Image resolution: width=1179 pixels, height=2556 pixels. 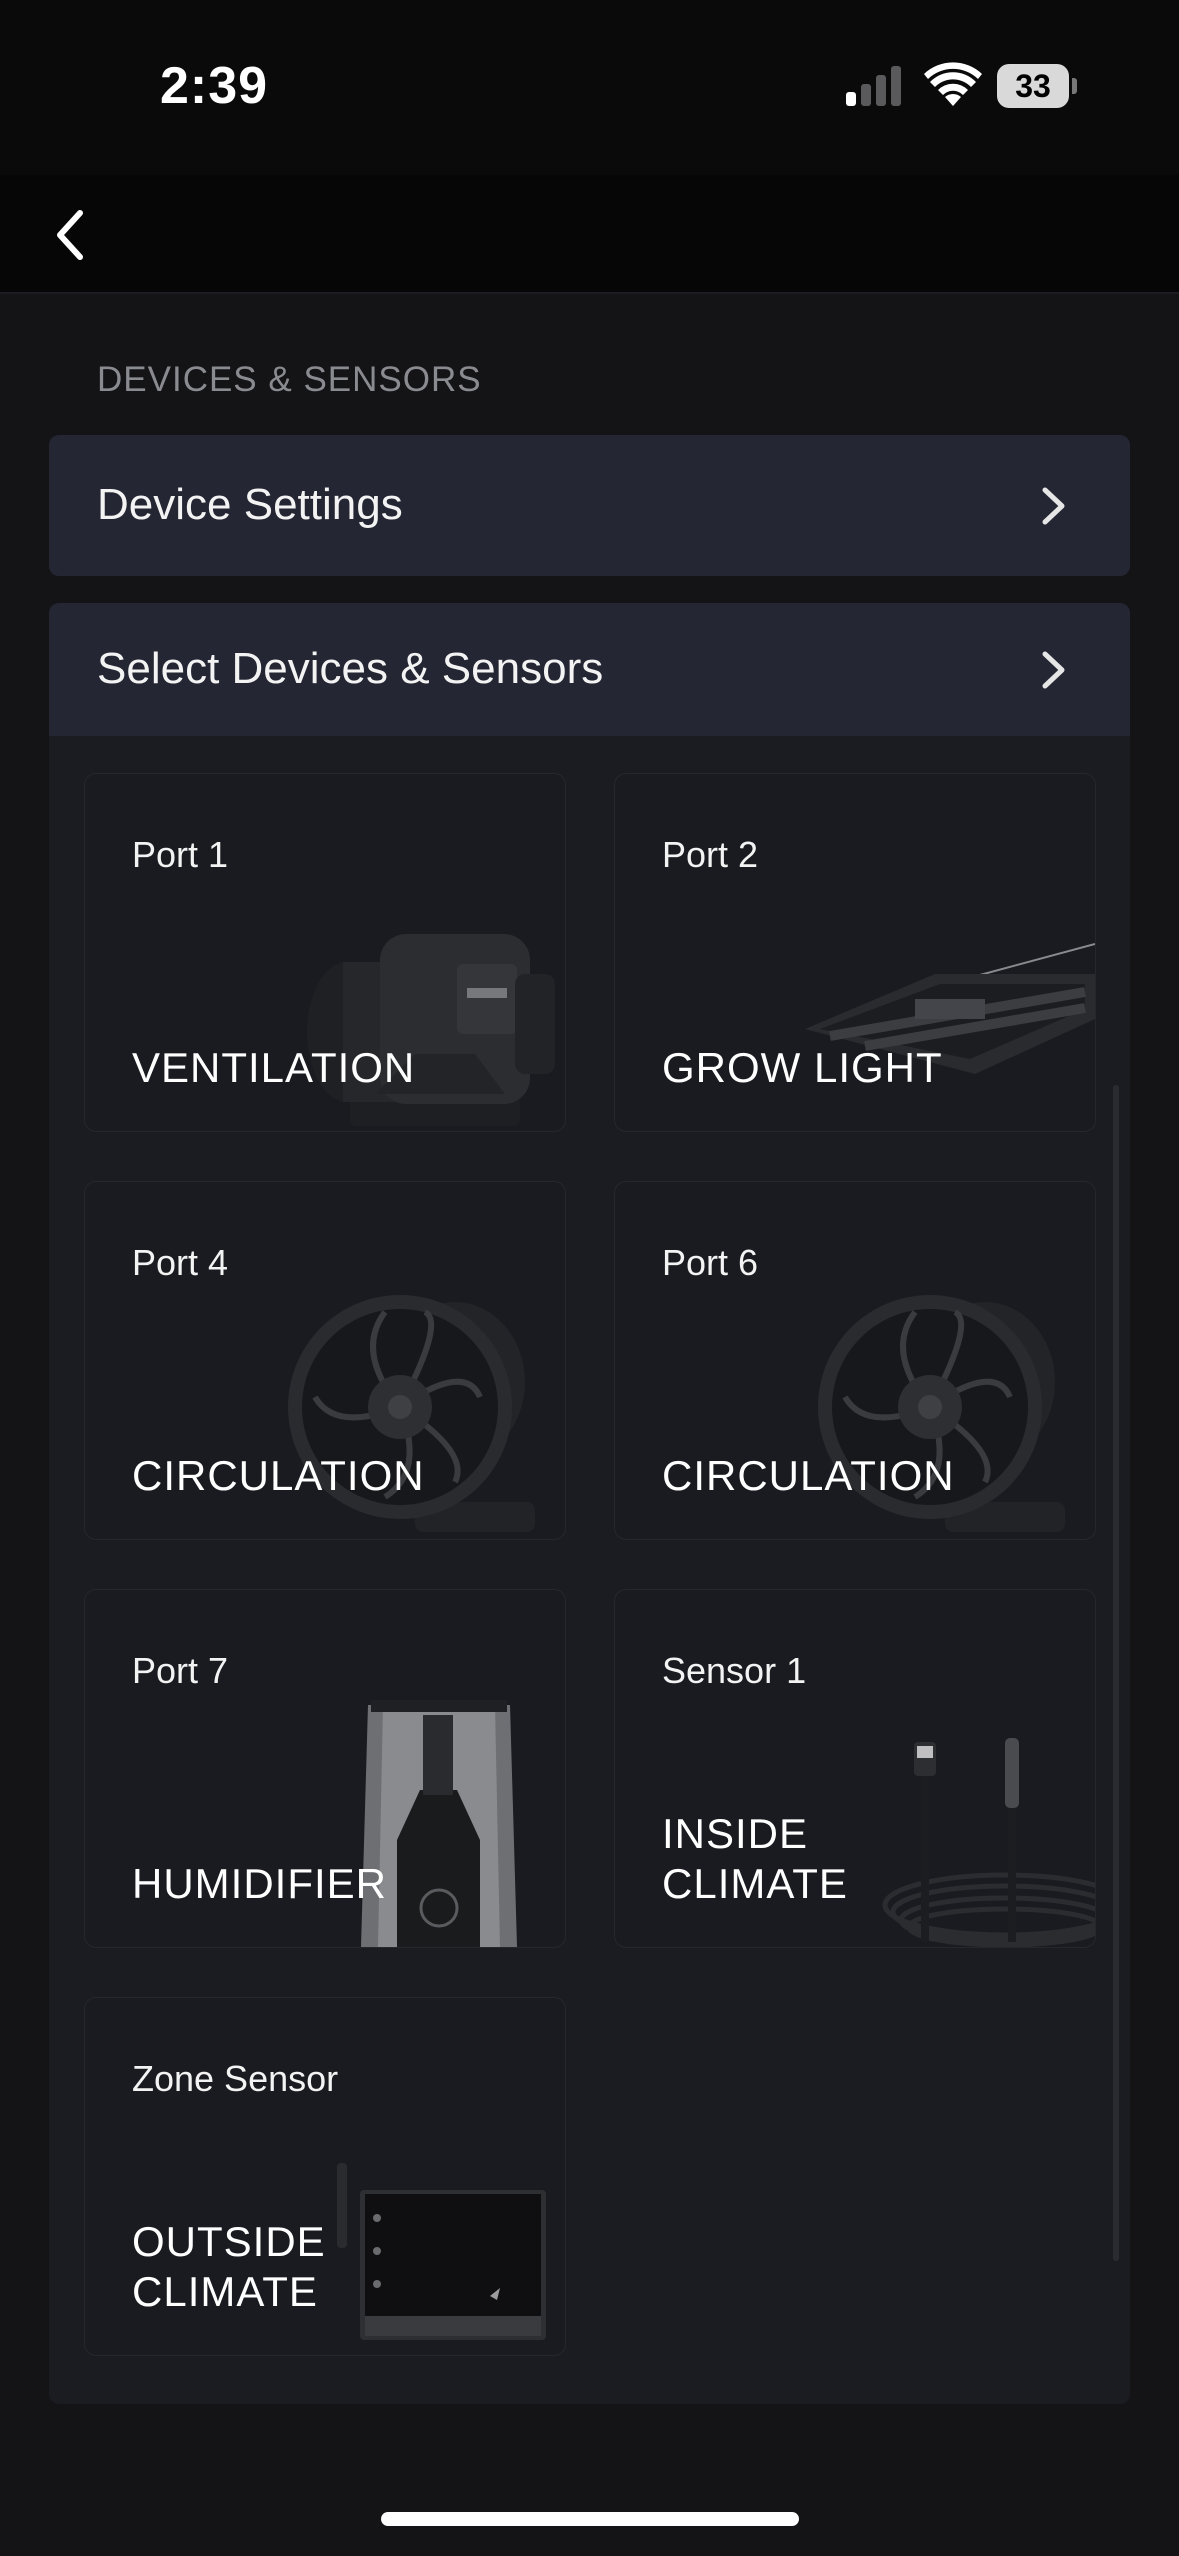 What do you see at coordinates (953, 84) in the screenshot?
I see `wifi-icon` at bounding box center [953, 84].